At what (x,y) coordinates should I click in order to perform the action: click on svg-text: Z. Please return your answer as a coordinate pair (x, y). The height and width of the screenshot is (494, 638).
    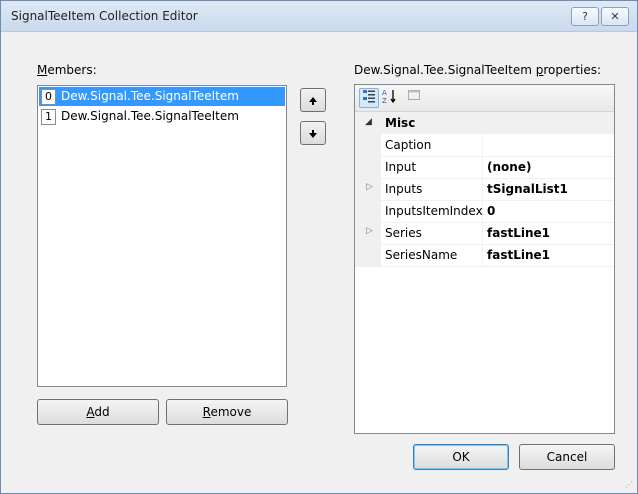
    Looking at the image, I should click on (384, 100).